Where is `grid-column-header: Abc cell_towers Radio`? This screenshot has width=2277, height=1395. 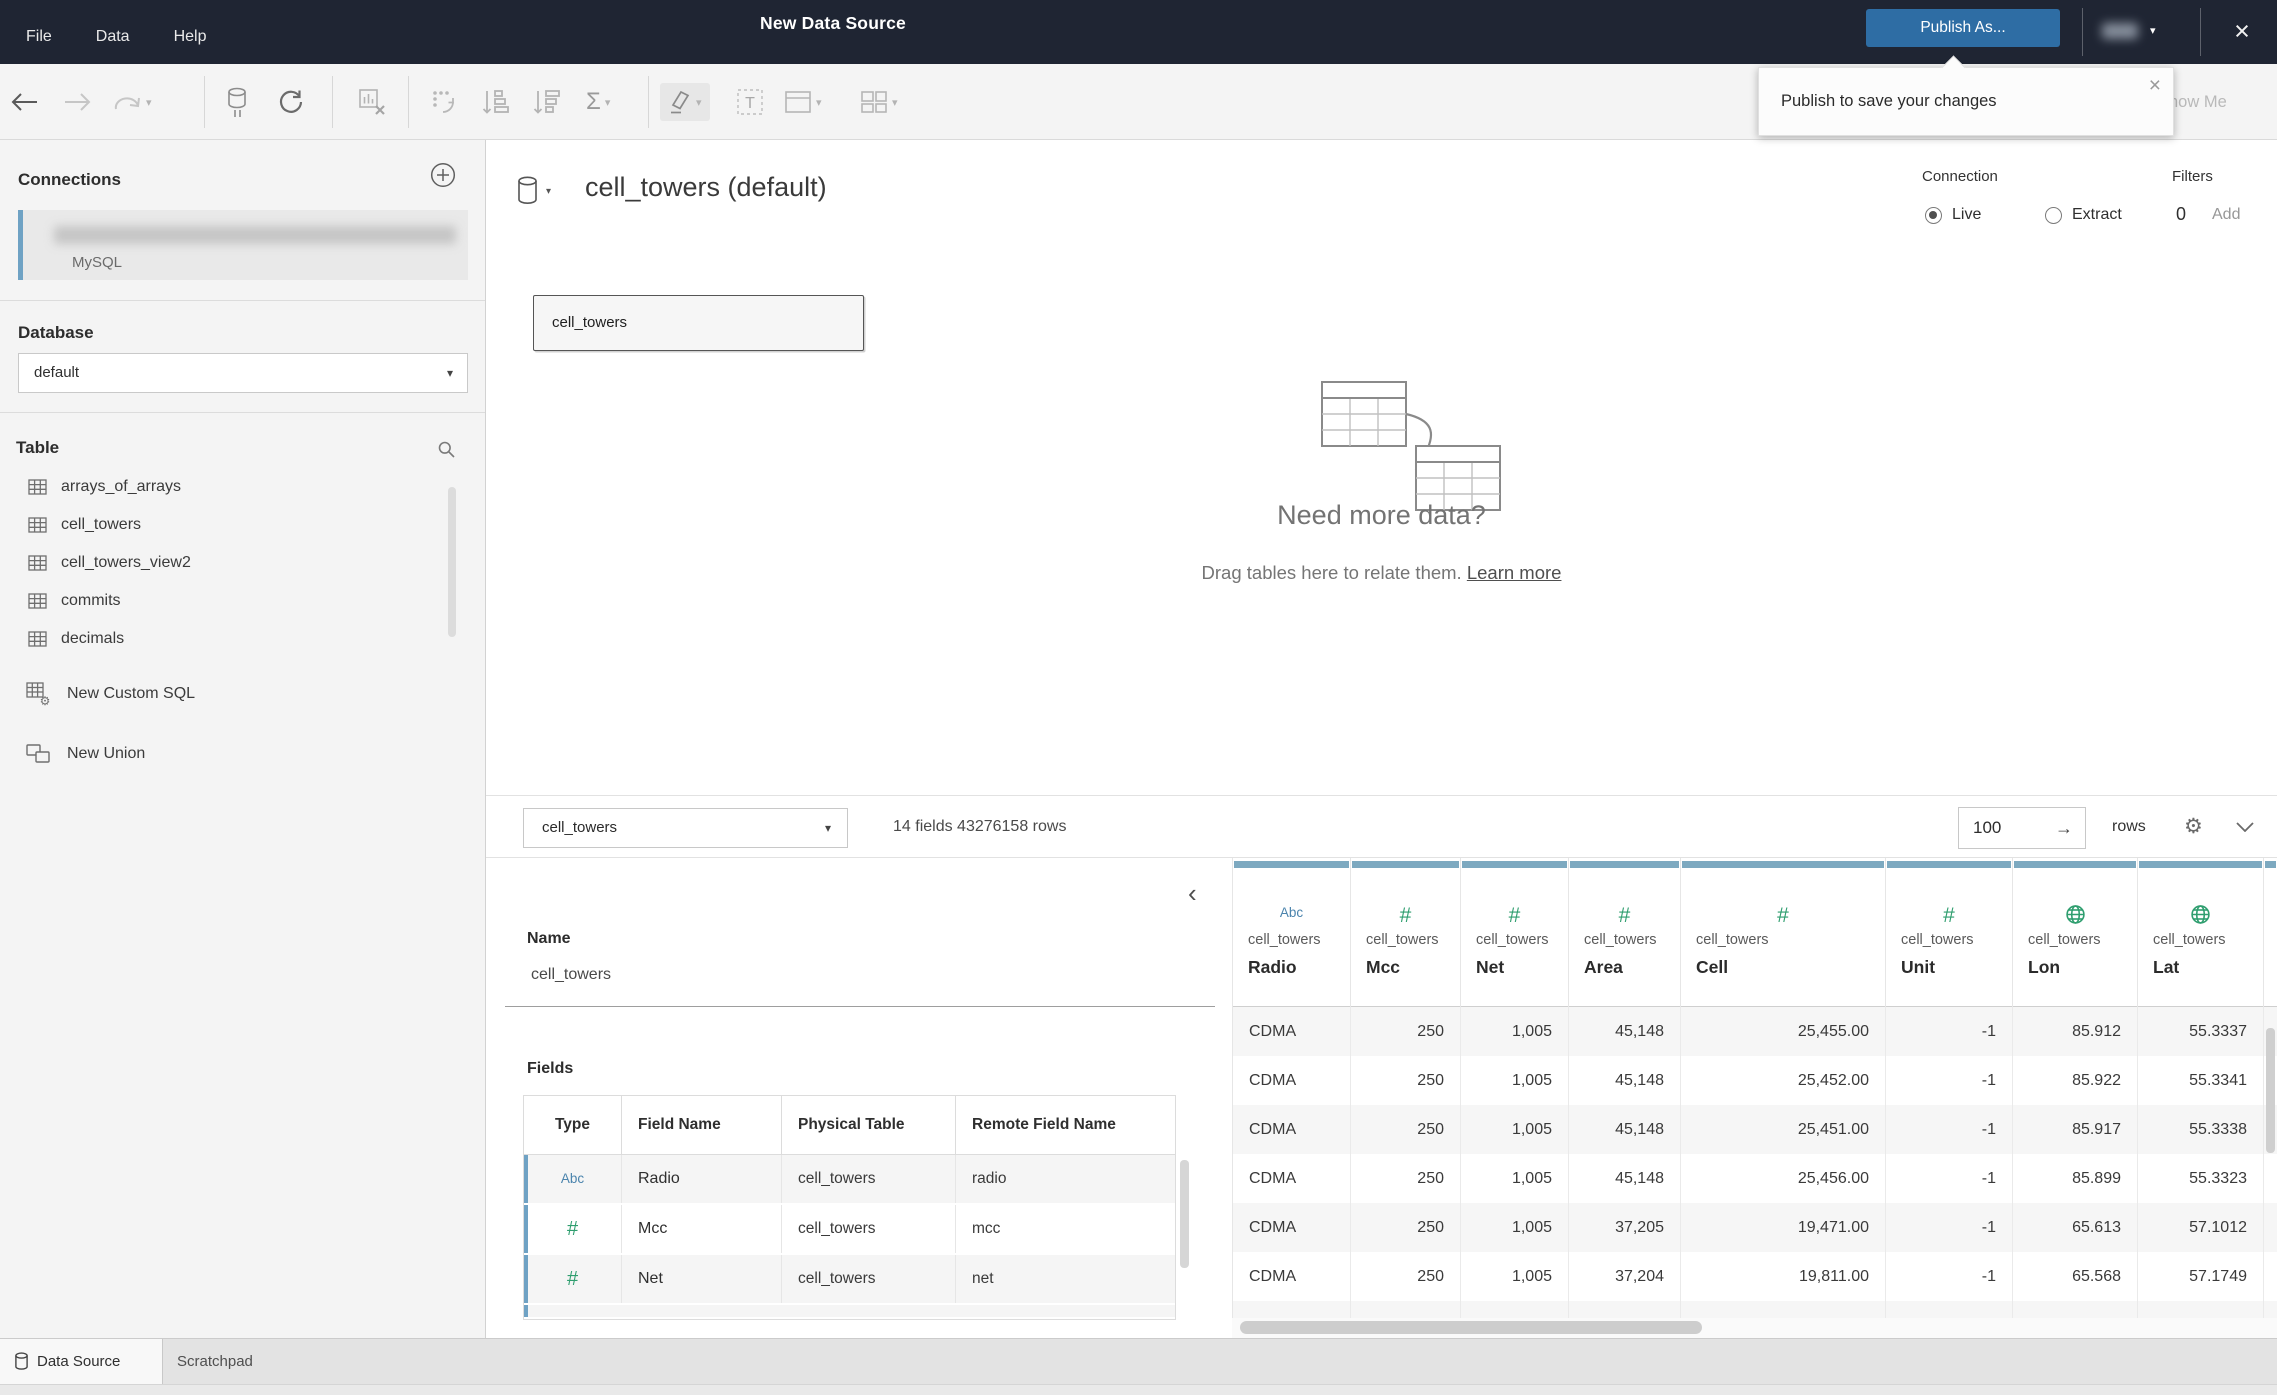
grid-column-header: Abc cell_towers Radio is located at coordinates (1292, 932).